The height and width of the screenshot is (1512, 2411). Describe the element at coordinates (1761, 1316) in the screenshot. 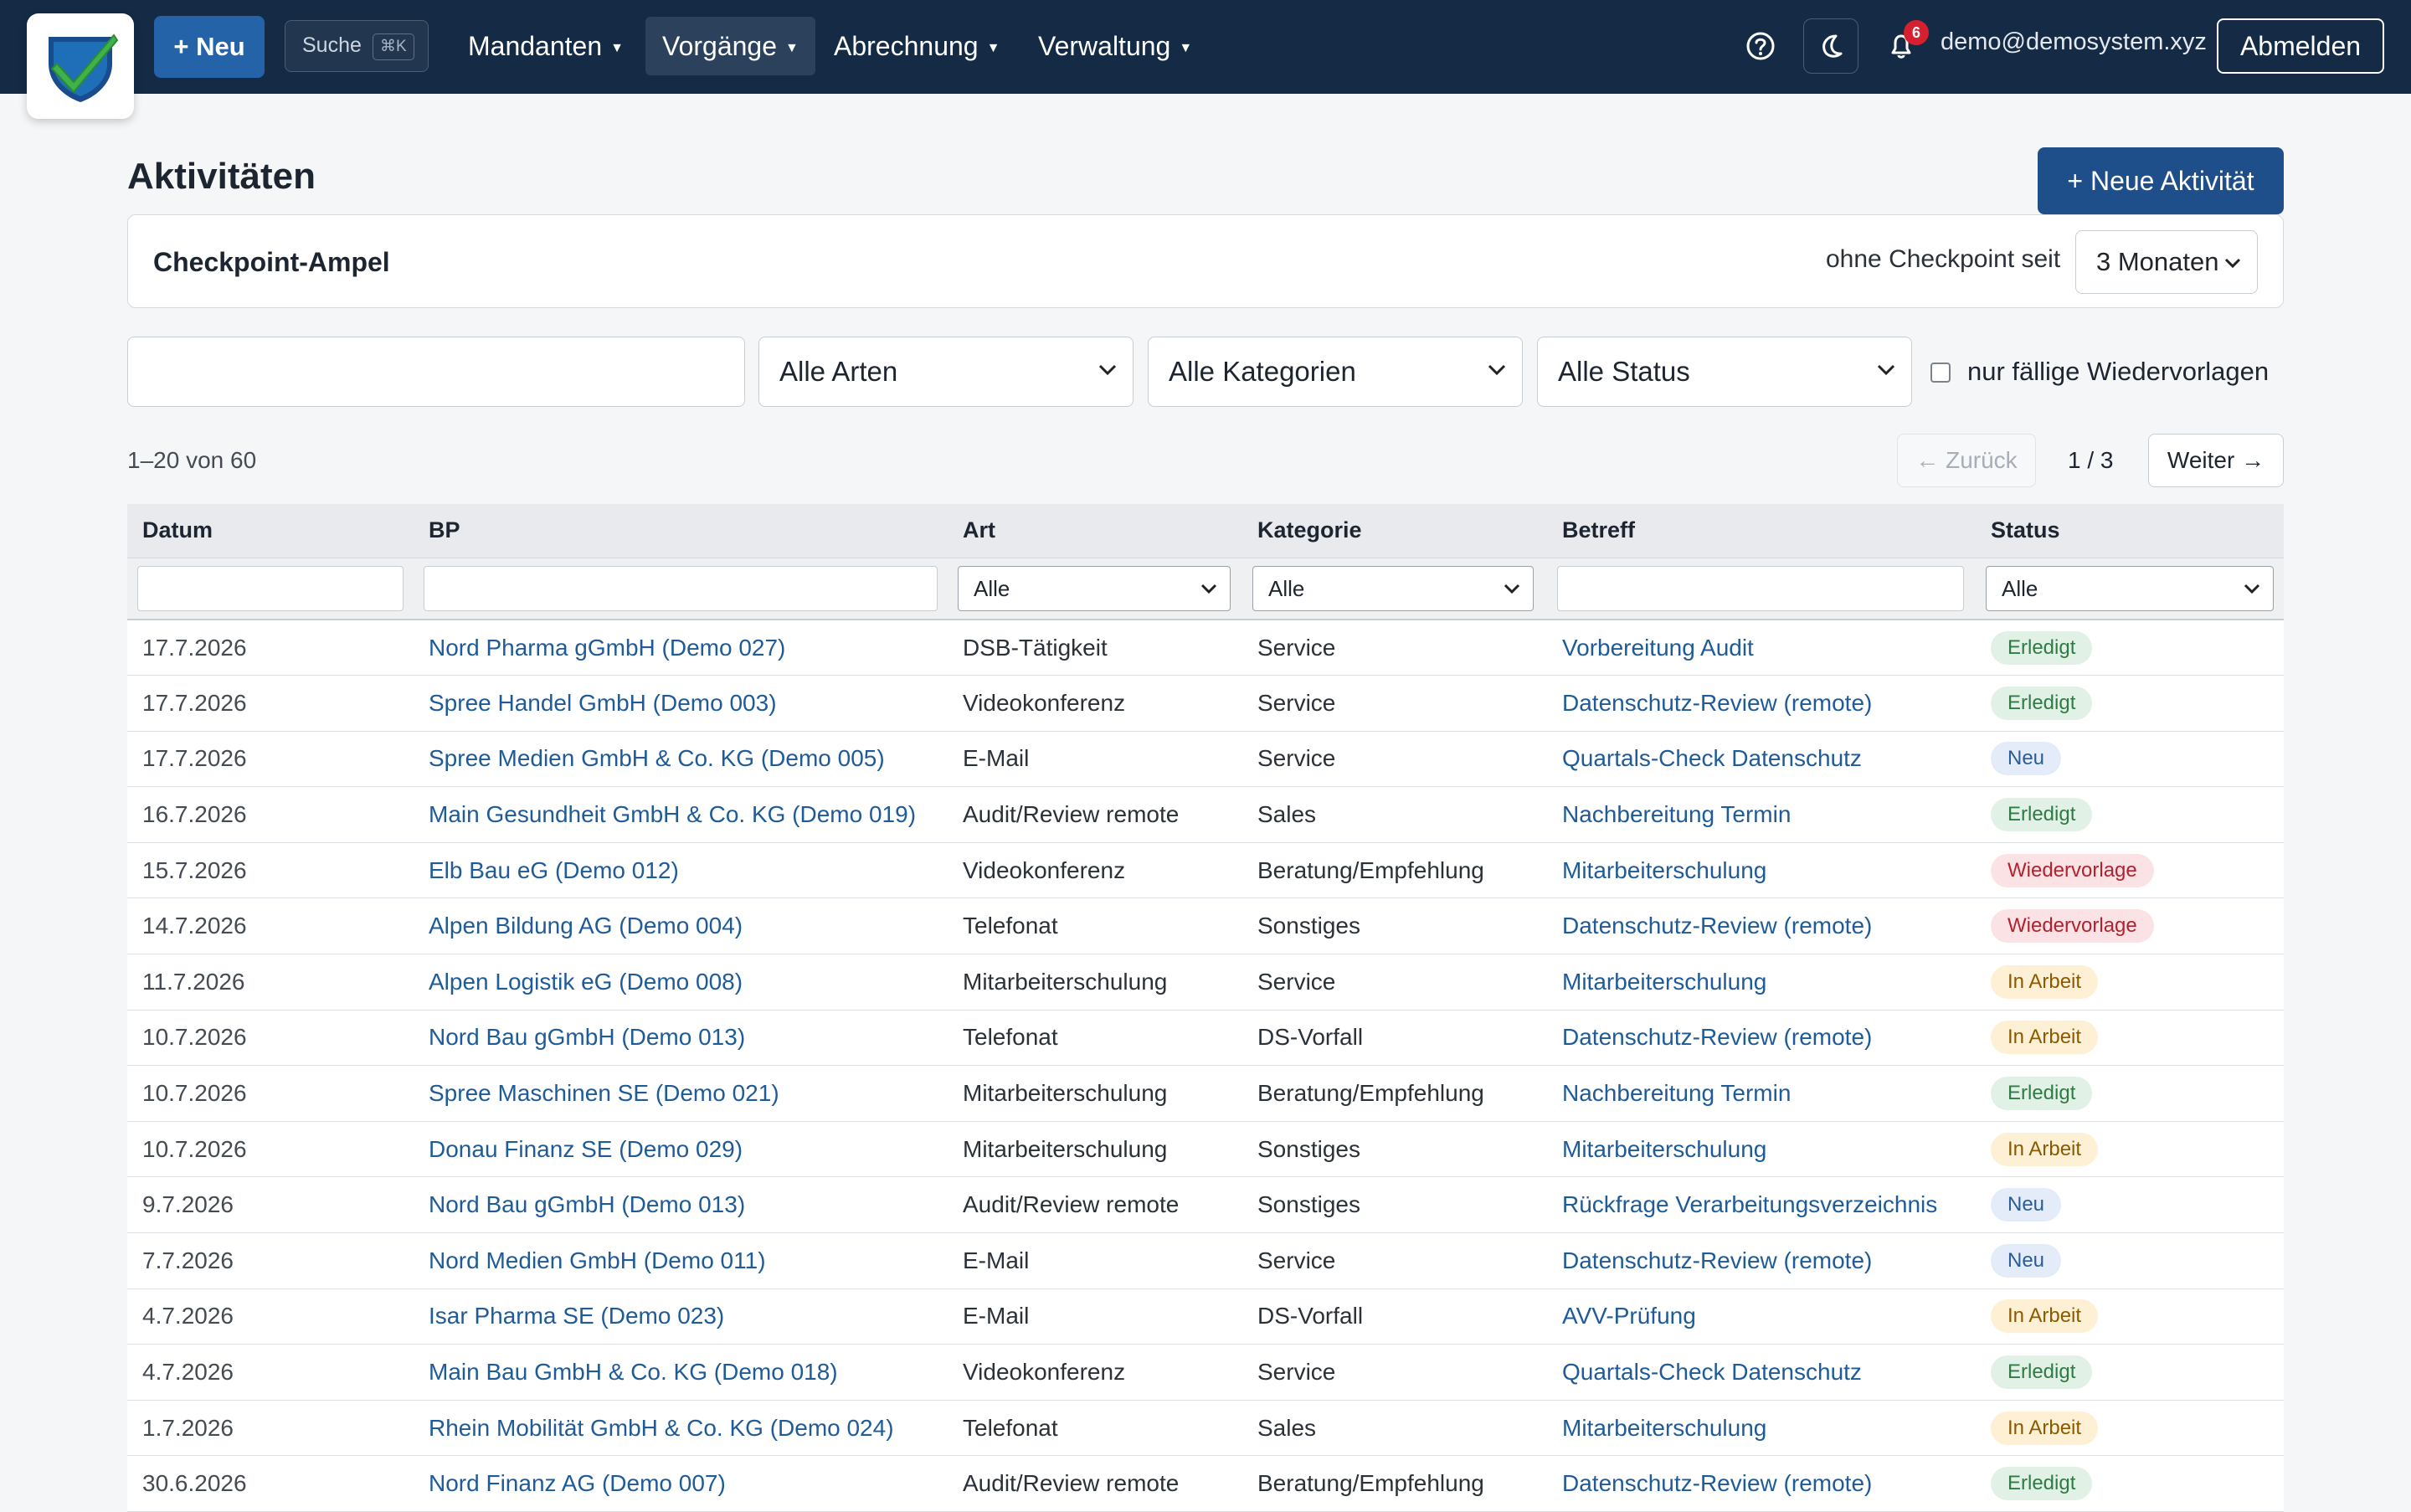

I see `cell-betreff-link: AVV-Prüfung` at that location.